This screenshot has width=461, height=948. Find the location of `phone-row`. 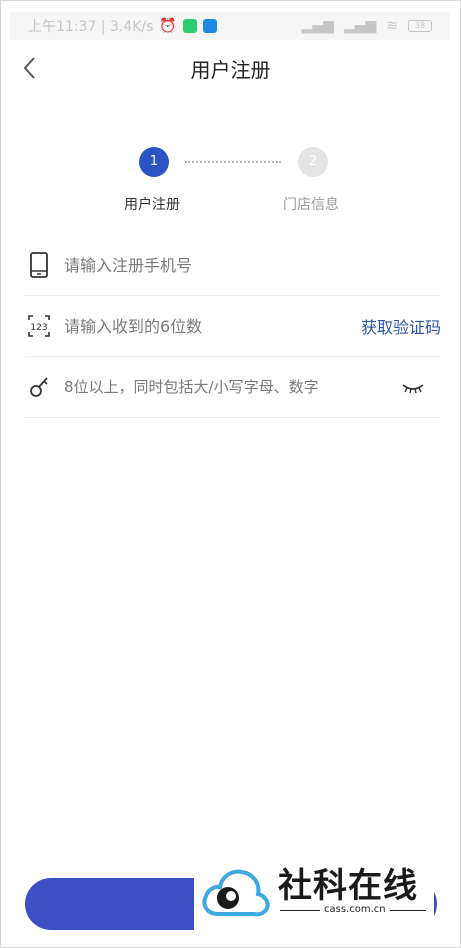

phone-row is located at coordinates (233, 265).